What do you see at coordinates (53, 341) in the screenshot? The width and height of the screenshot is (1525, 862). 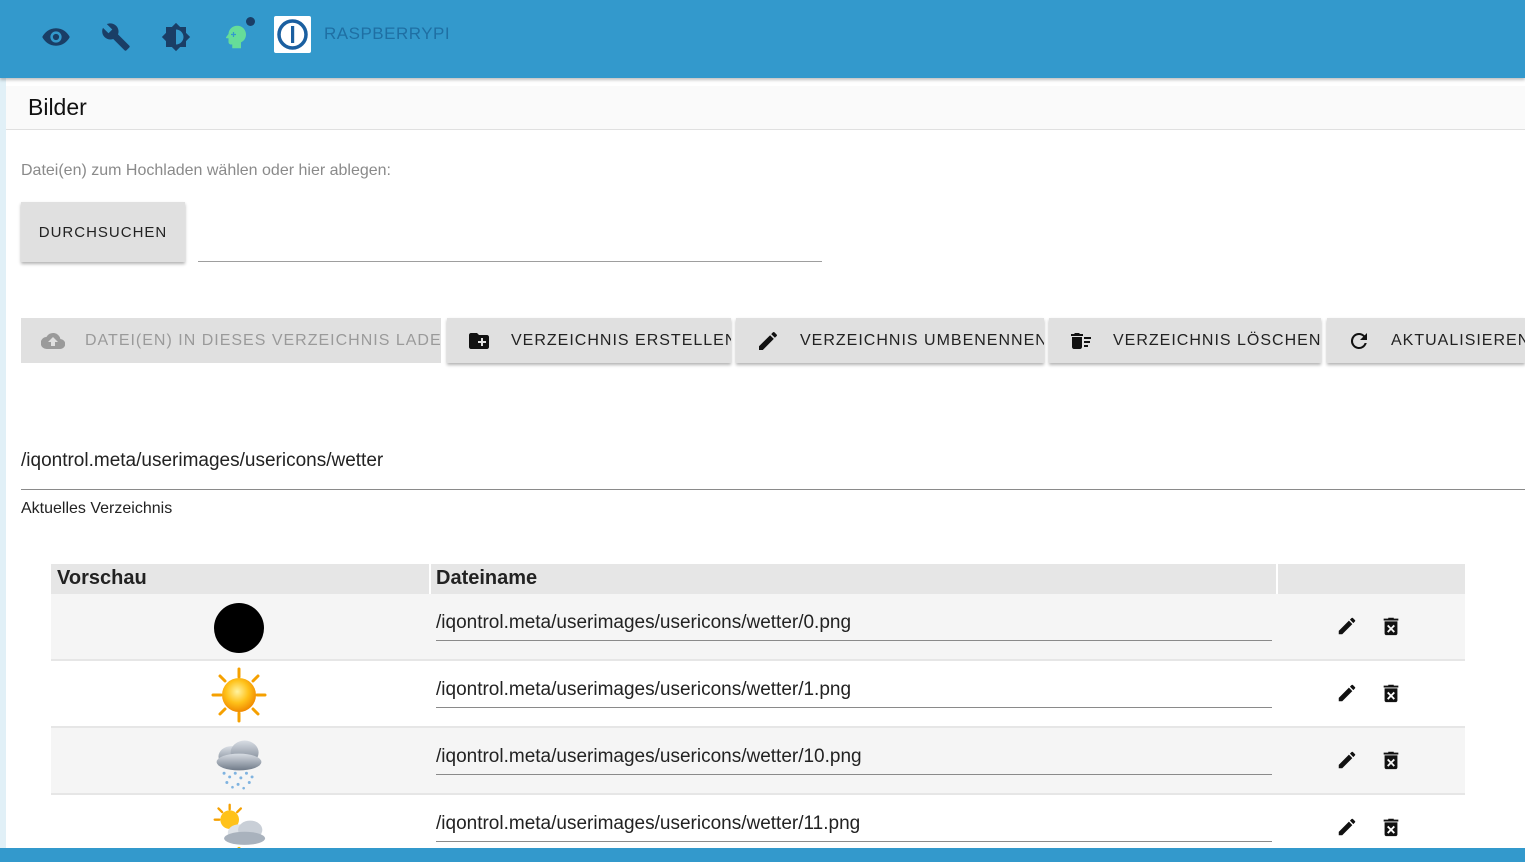 I see `cloud-upload-icon` at bounding box center [53, 341].